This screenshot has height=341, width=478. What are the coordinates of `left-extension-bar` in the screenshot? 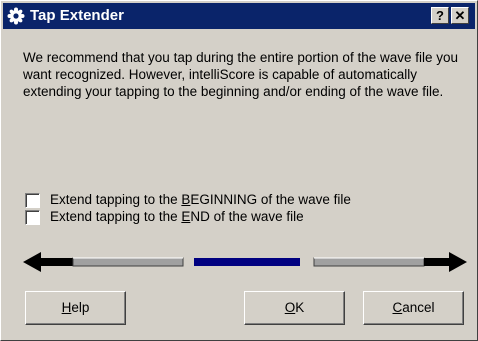 It's located at (128, 262).